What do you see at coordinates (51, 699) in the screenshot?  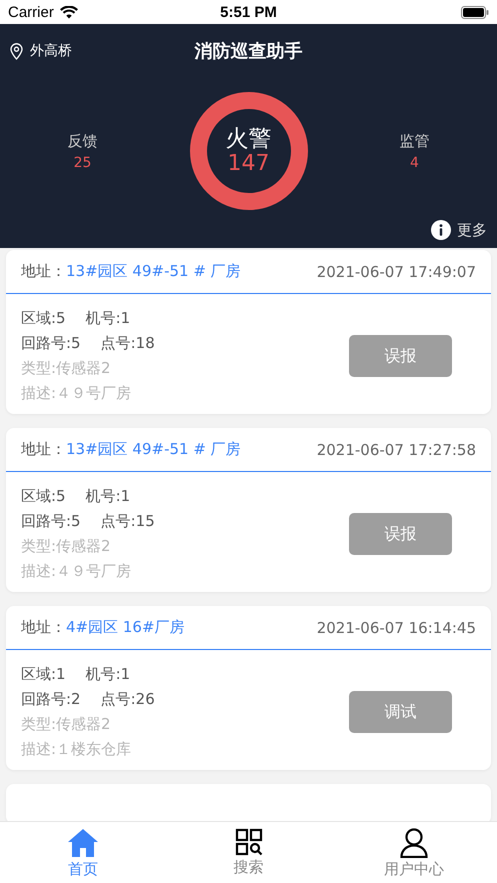 I see `loop-text: 回路号:2` at bounding box center [51, 699].